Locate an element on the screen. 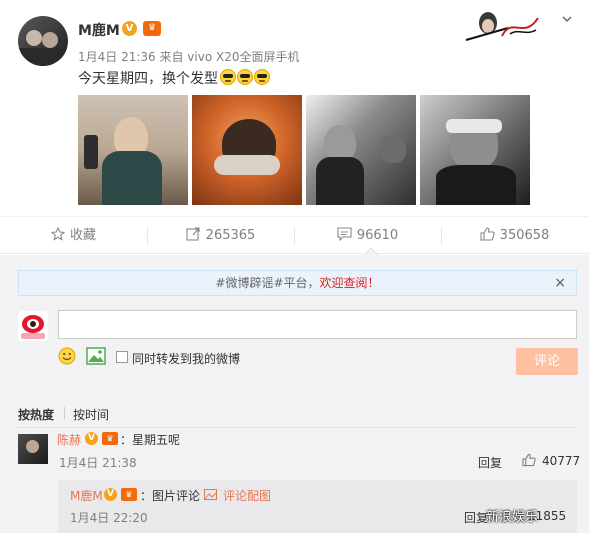 This screenshot has height=533, width=589. active-tab-caret-icon is located at coordinates (371, 251).